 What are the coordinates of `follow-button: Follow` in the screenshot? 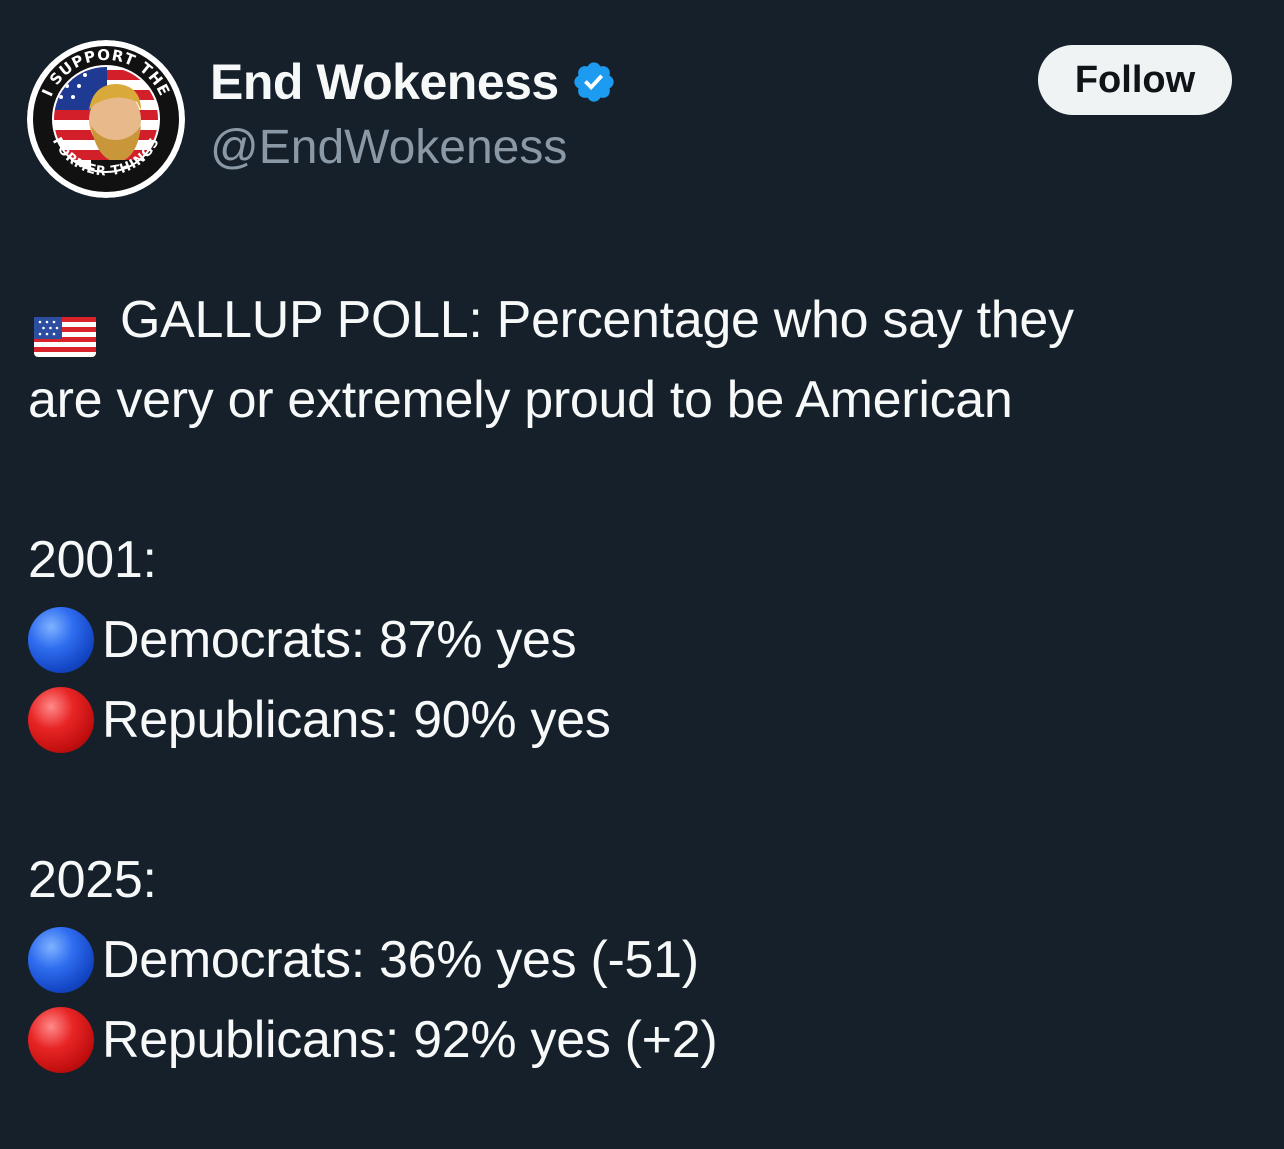 It's located at (1135, 80).